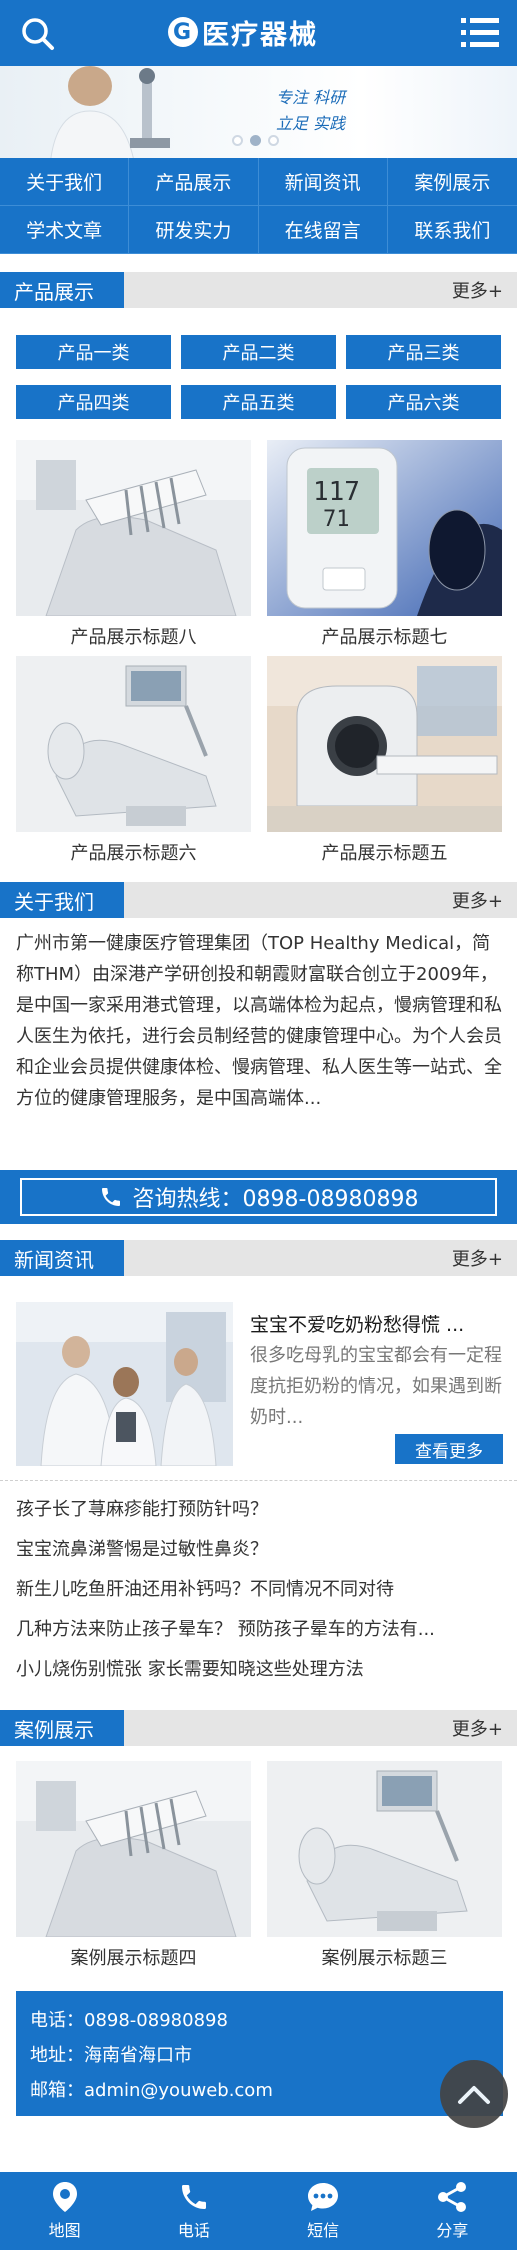  I want to click on hotline-bar: 咨询热线：0898-08980898, so click(258, 1197).